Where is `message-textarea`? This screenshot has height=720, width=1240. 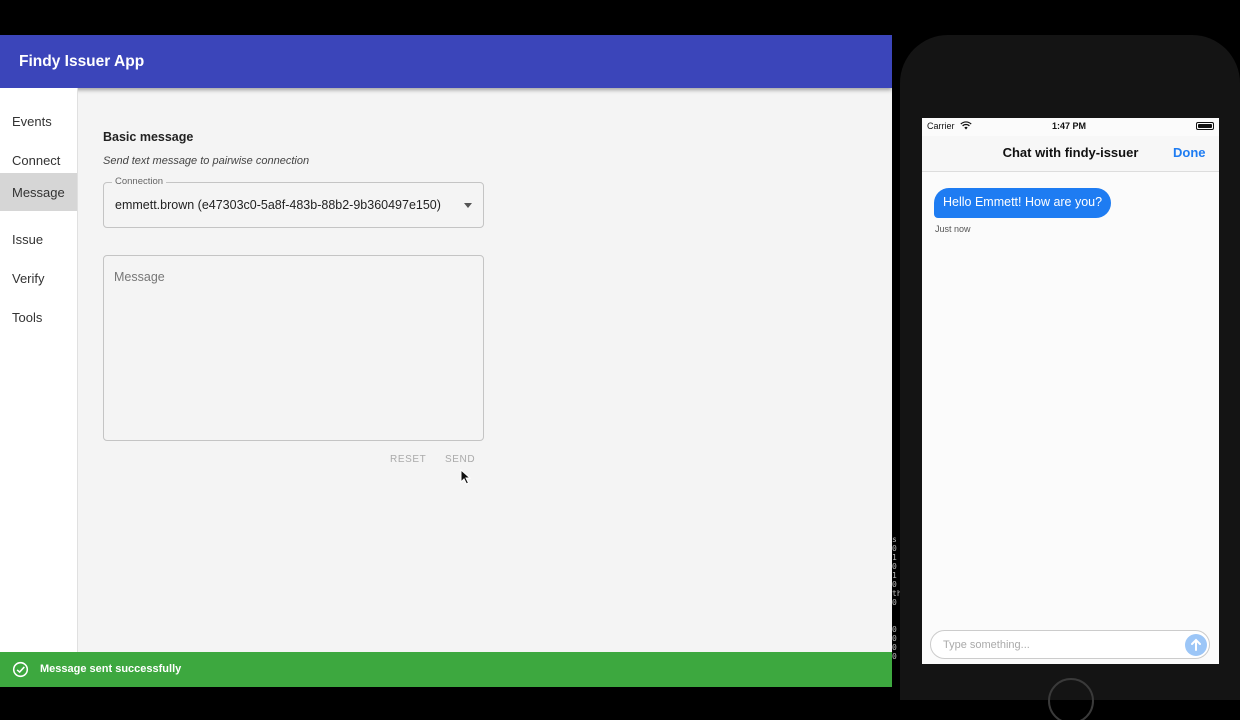
message-textarea is located at coordinates (293, 348).